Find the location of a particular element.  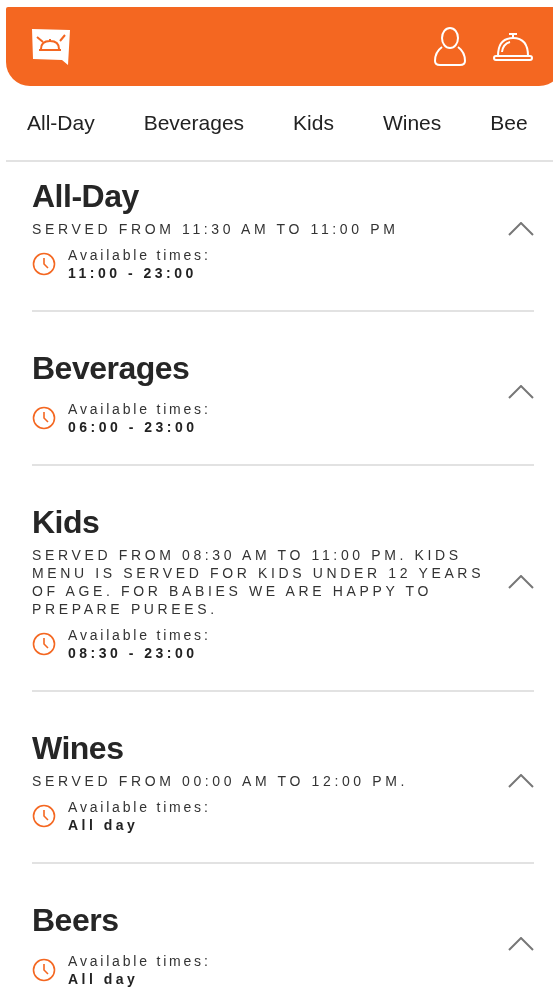

category-tab: Wines is located at coordinates (412, 123).